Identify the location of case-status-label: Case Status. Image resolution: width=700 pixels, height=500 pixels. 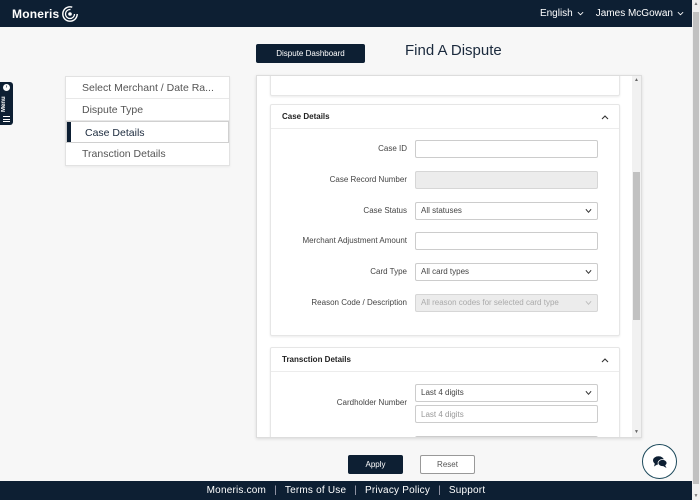
(385, 210).